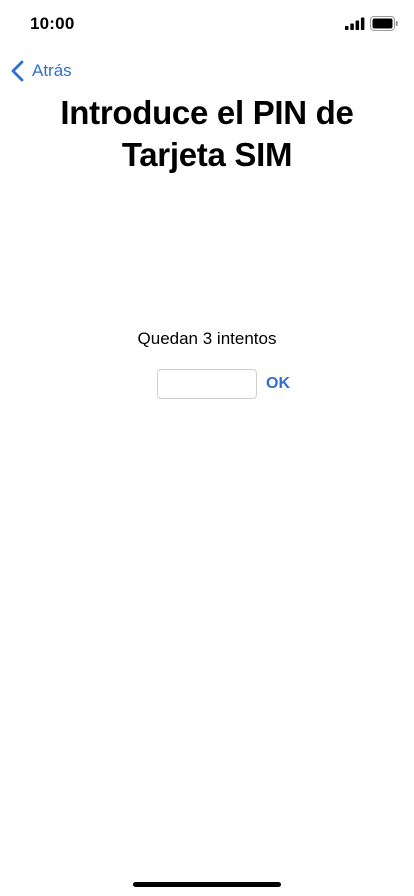 Image resolution: width=414 pixels, height=896 pixels. Describe the element at coordinates (355, 23) in the screenshot. I see `cellular-signal-icon` at that location.